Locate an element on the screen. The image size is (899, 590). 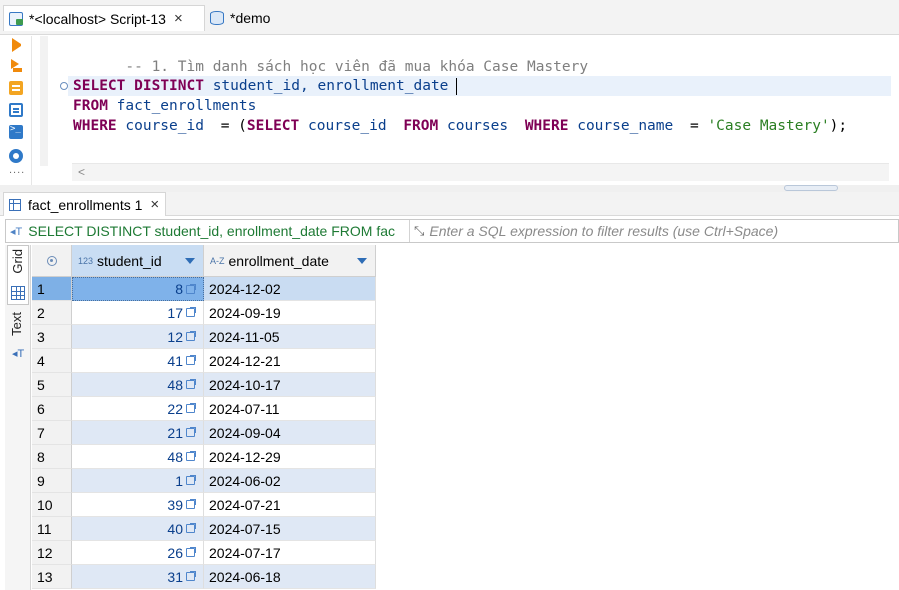
table-row: 10 39 2024-07-21 is located at coordinates (204, 505).